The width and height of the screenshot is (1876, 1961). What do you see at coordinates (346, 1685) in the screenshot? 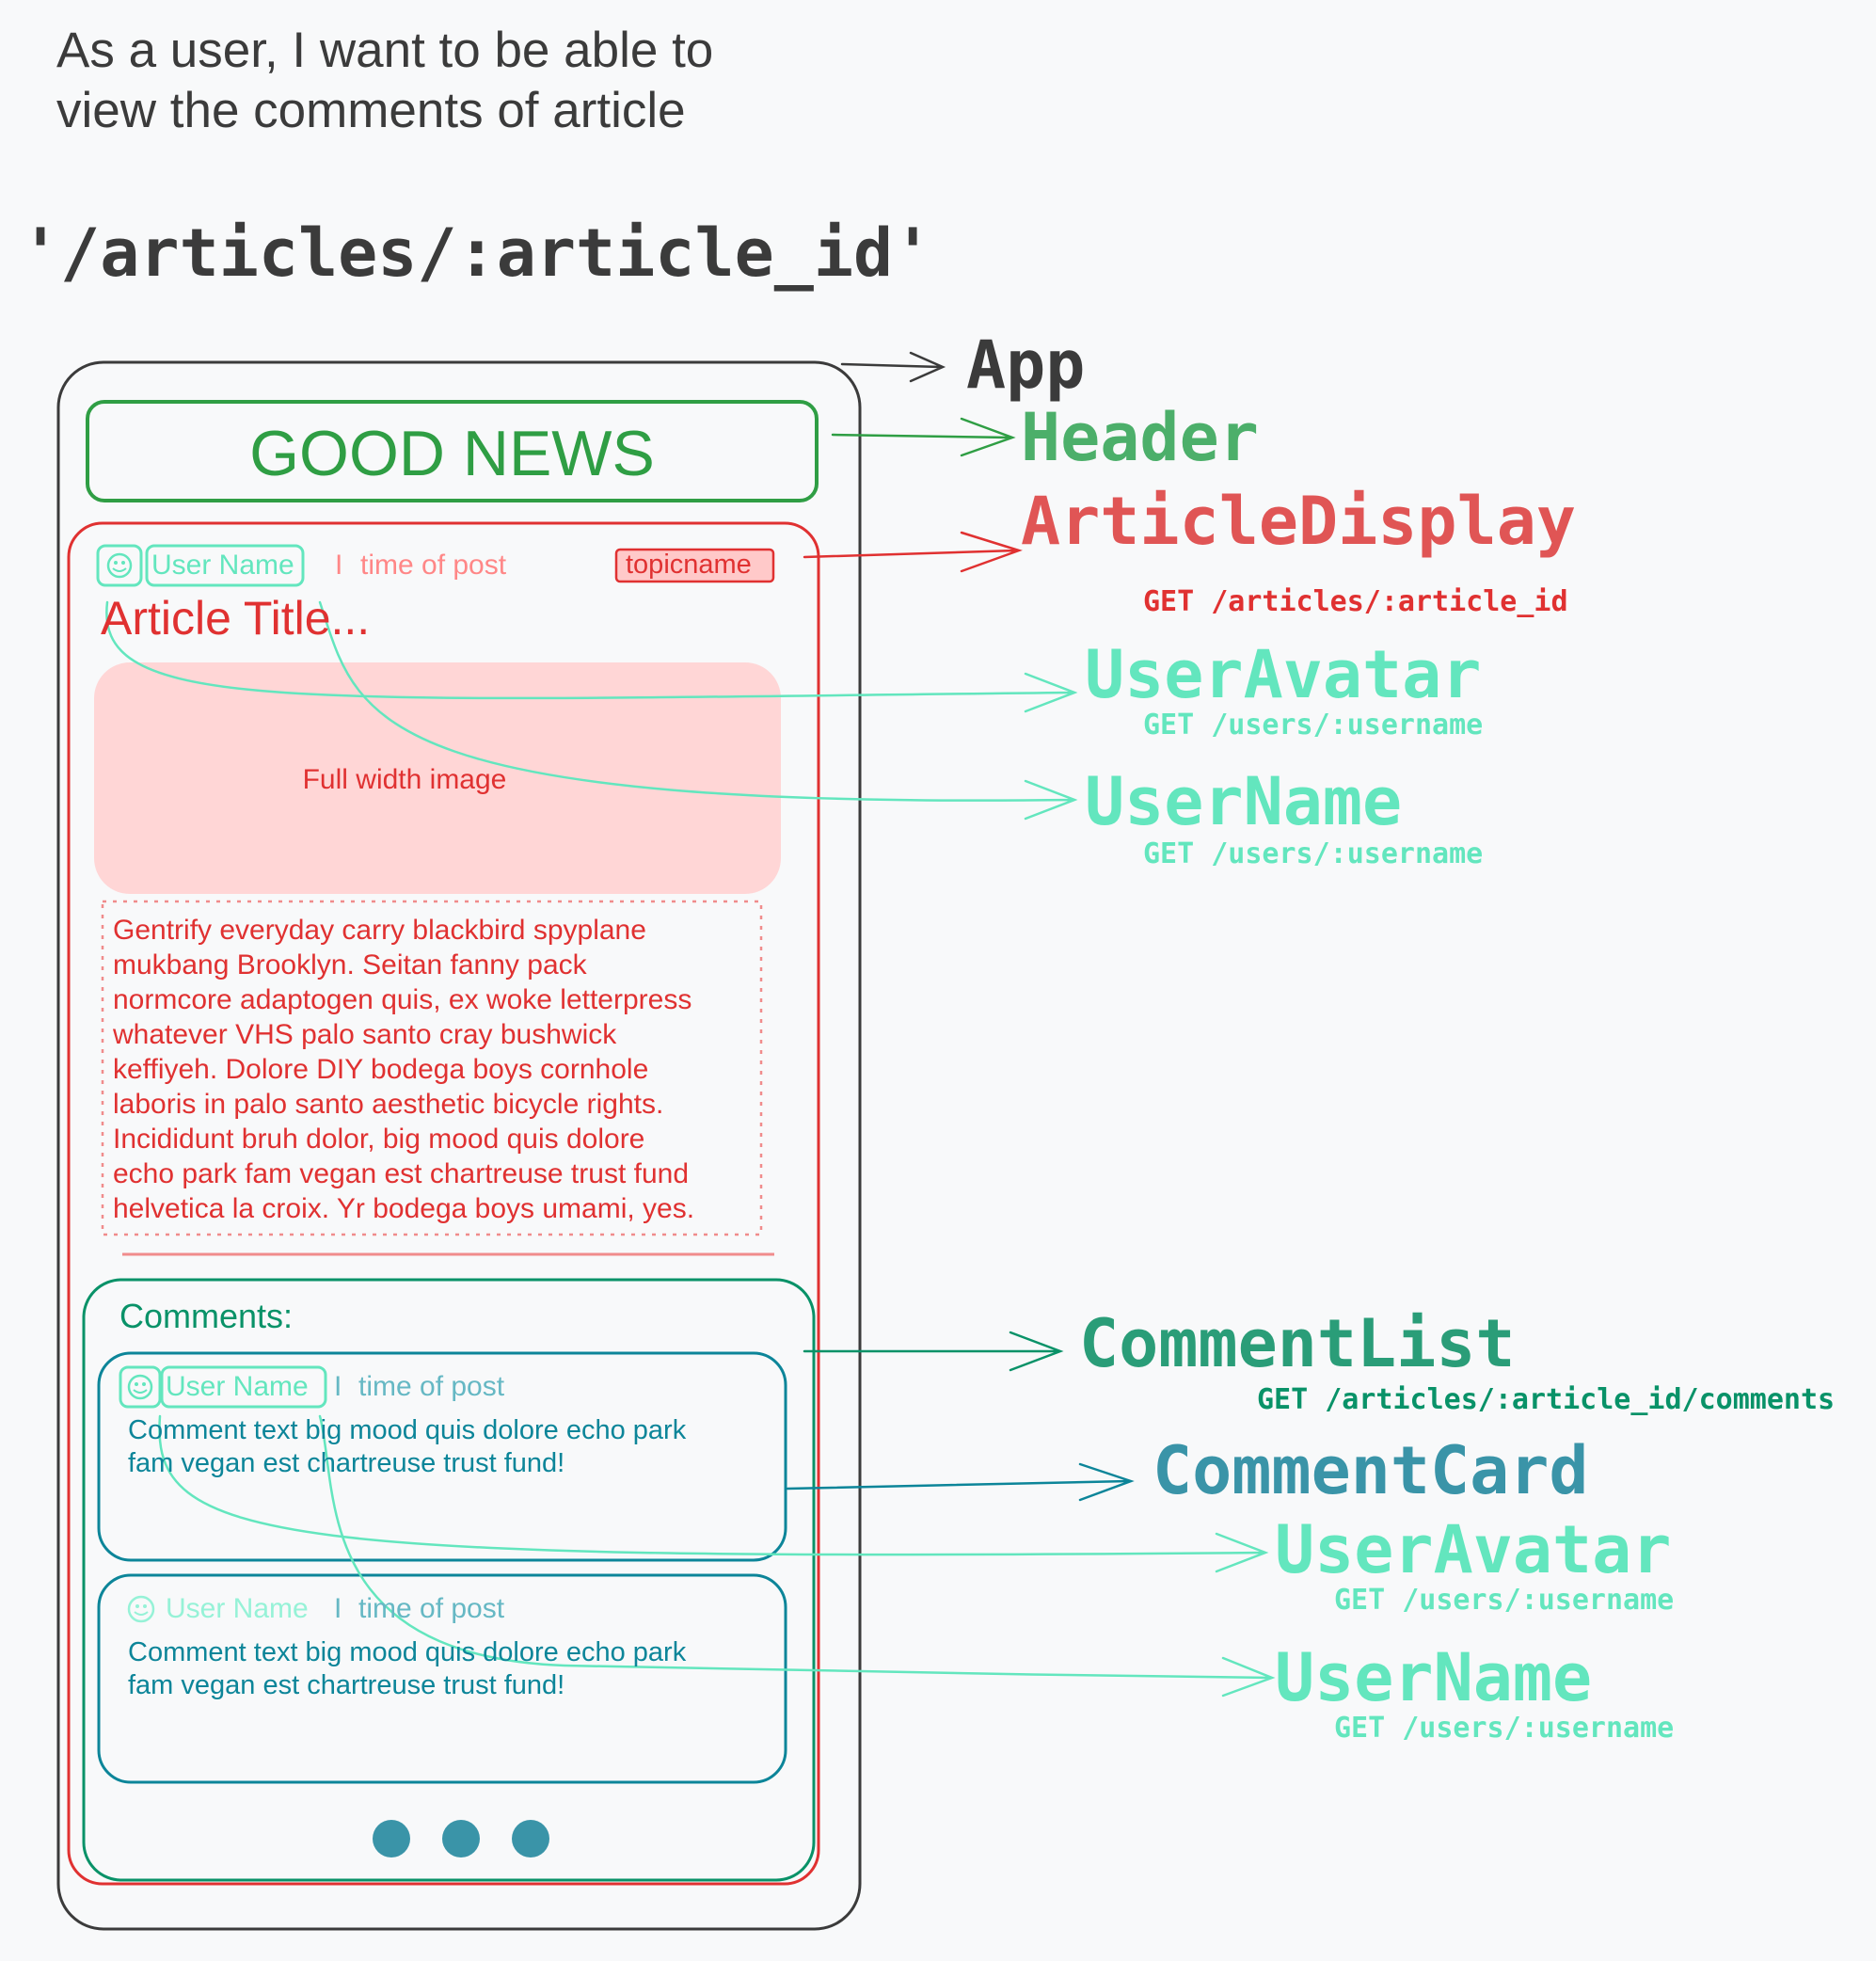
I see `comment-2-text-line-2: fam vegan est chartreuse trust fund!` at bounding box center [346, 1685].